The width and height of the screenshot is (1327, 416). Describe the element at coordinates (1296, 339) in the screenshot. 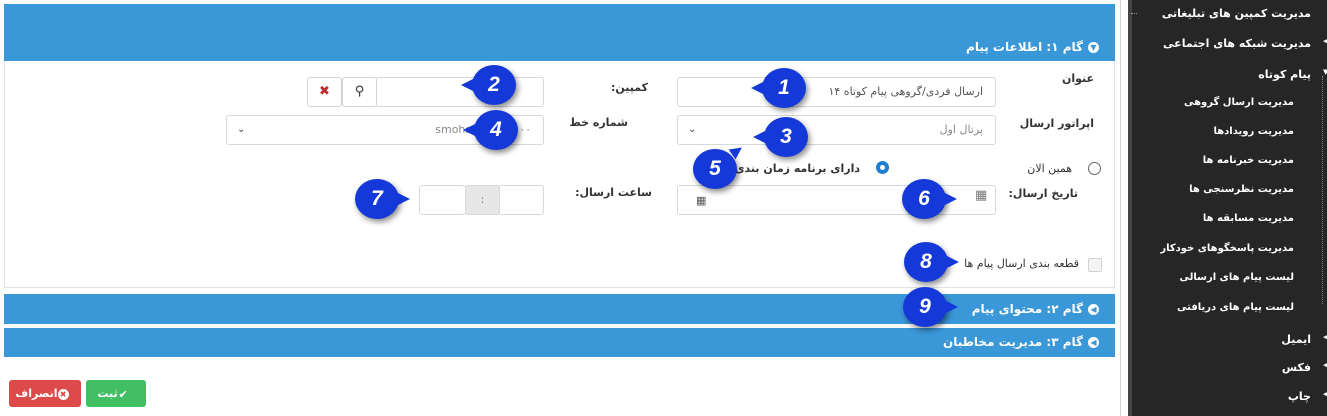

I see `sidebar-item-label: ایمیل` at that location.